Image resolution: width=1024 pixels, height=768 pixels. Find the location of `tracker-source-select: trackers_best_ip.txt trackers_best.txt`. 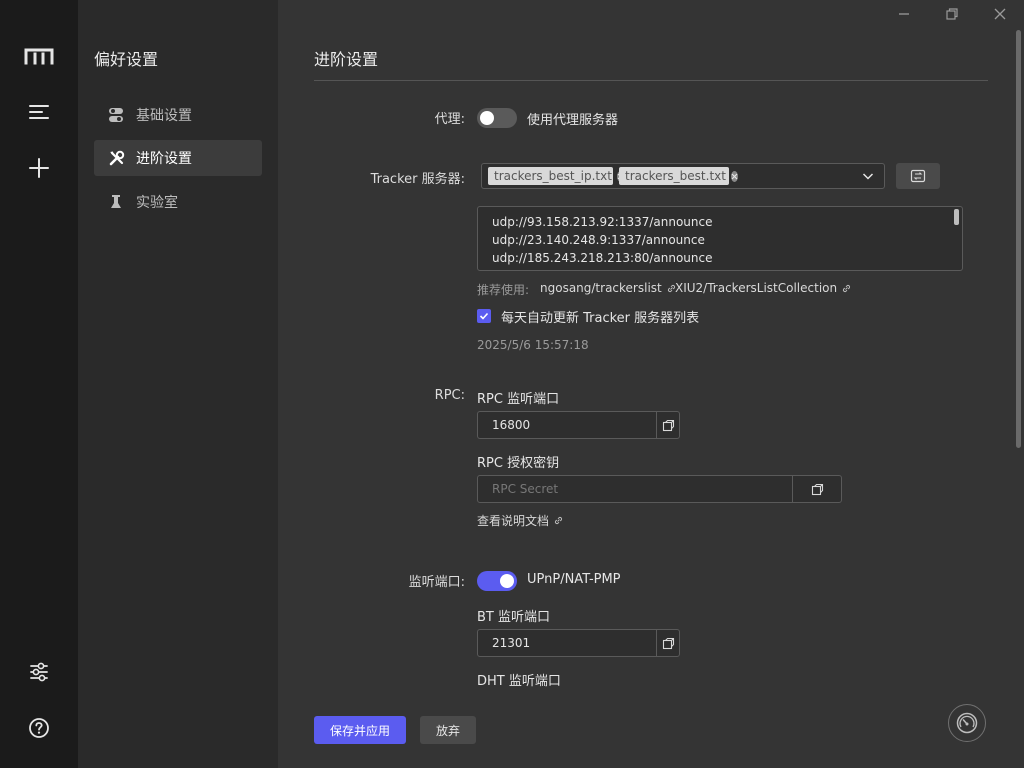

tracker-source-select: trackers_best_ip.txt trackers_best.txt is located at coordinates (683, 176).